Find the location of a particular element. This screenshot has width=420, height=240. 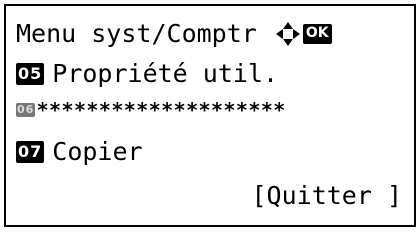

item-number-badge: 05 is located at coordinates (30, 74).